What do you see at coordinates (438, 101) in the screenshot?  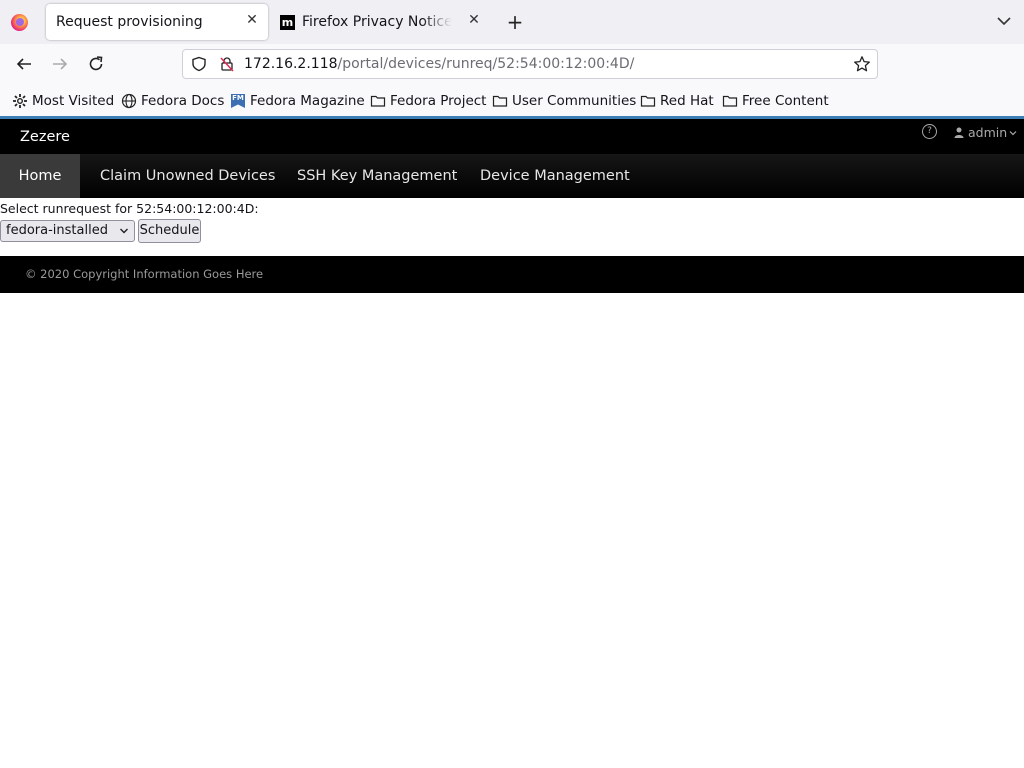 I see `bookmark-label: Fedora Project` at bounding box center [438, 101].